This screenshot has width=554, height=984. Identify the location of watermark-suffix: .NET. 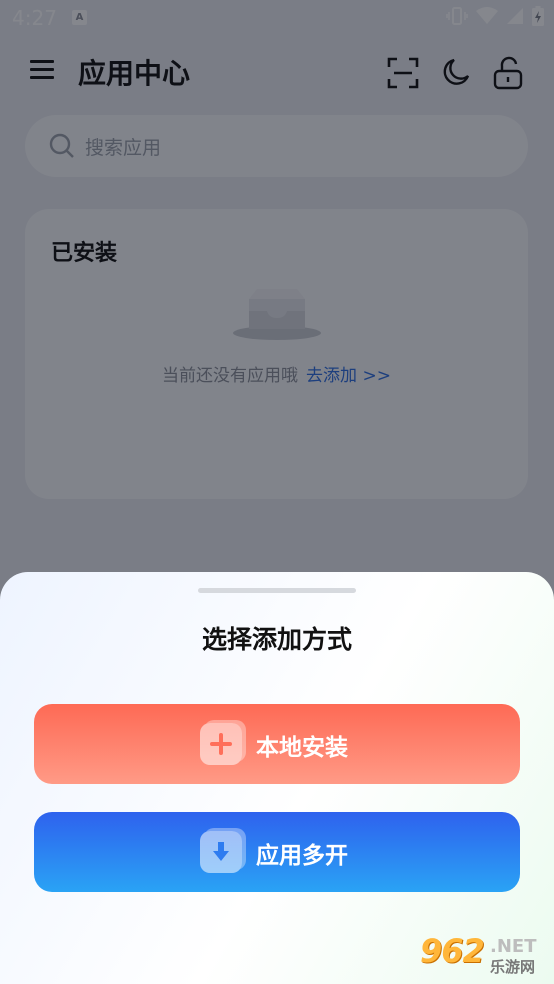
(513, 946).